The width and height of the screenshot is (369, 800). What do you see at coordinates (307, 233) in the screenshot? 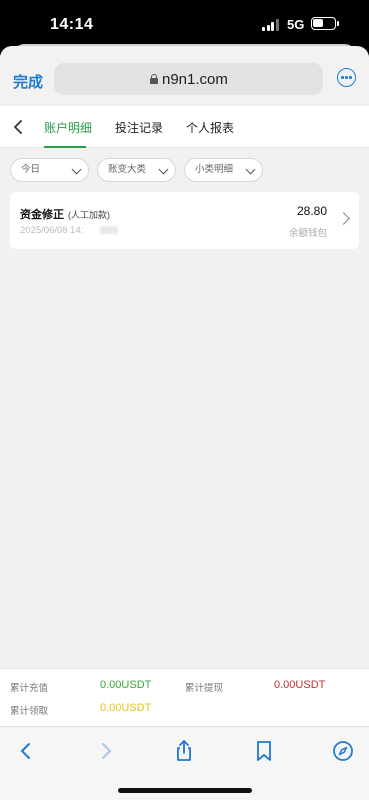
I see `record-wallet: 余额钱包` at bounding box center [307, 233].